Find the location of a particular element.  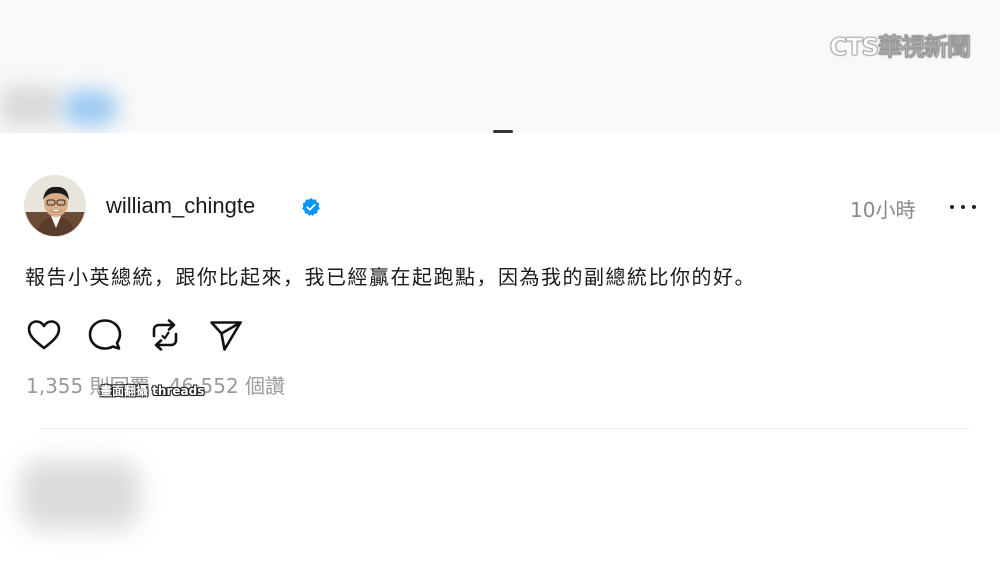

avatar is located at coordinates (55, 206).